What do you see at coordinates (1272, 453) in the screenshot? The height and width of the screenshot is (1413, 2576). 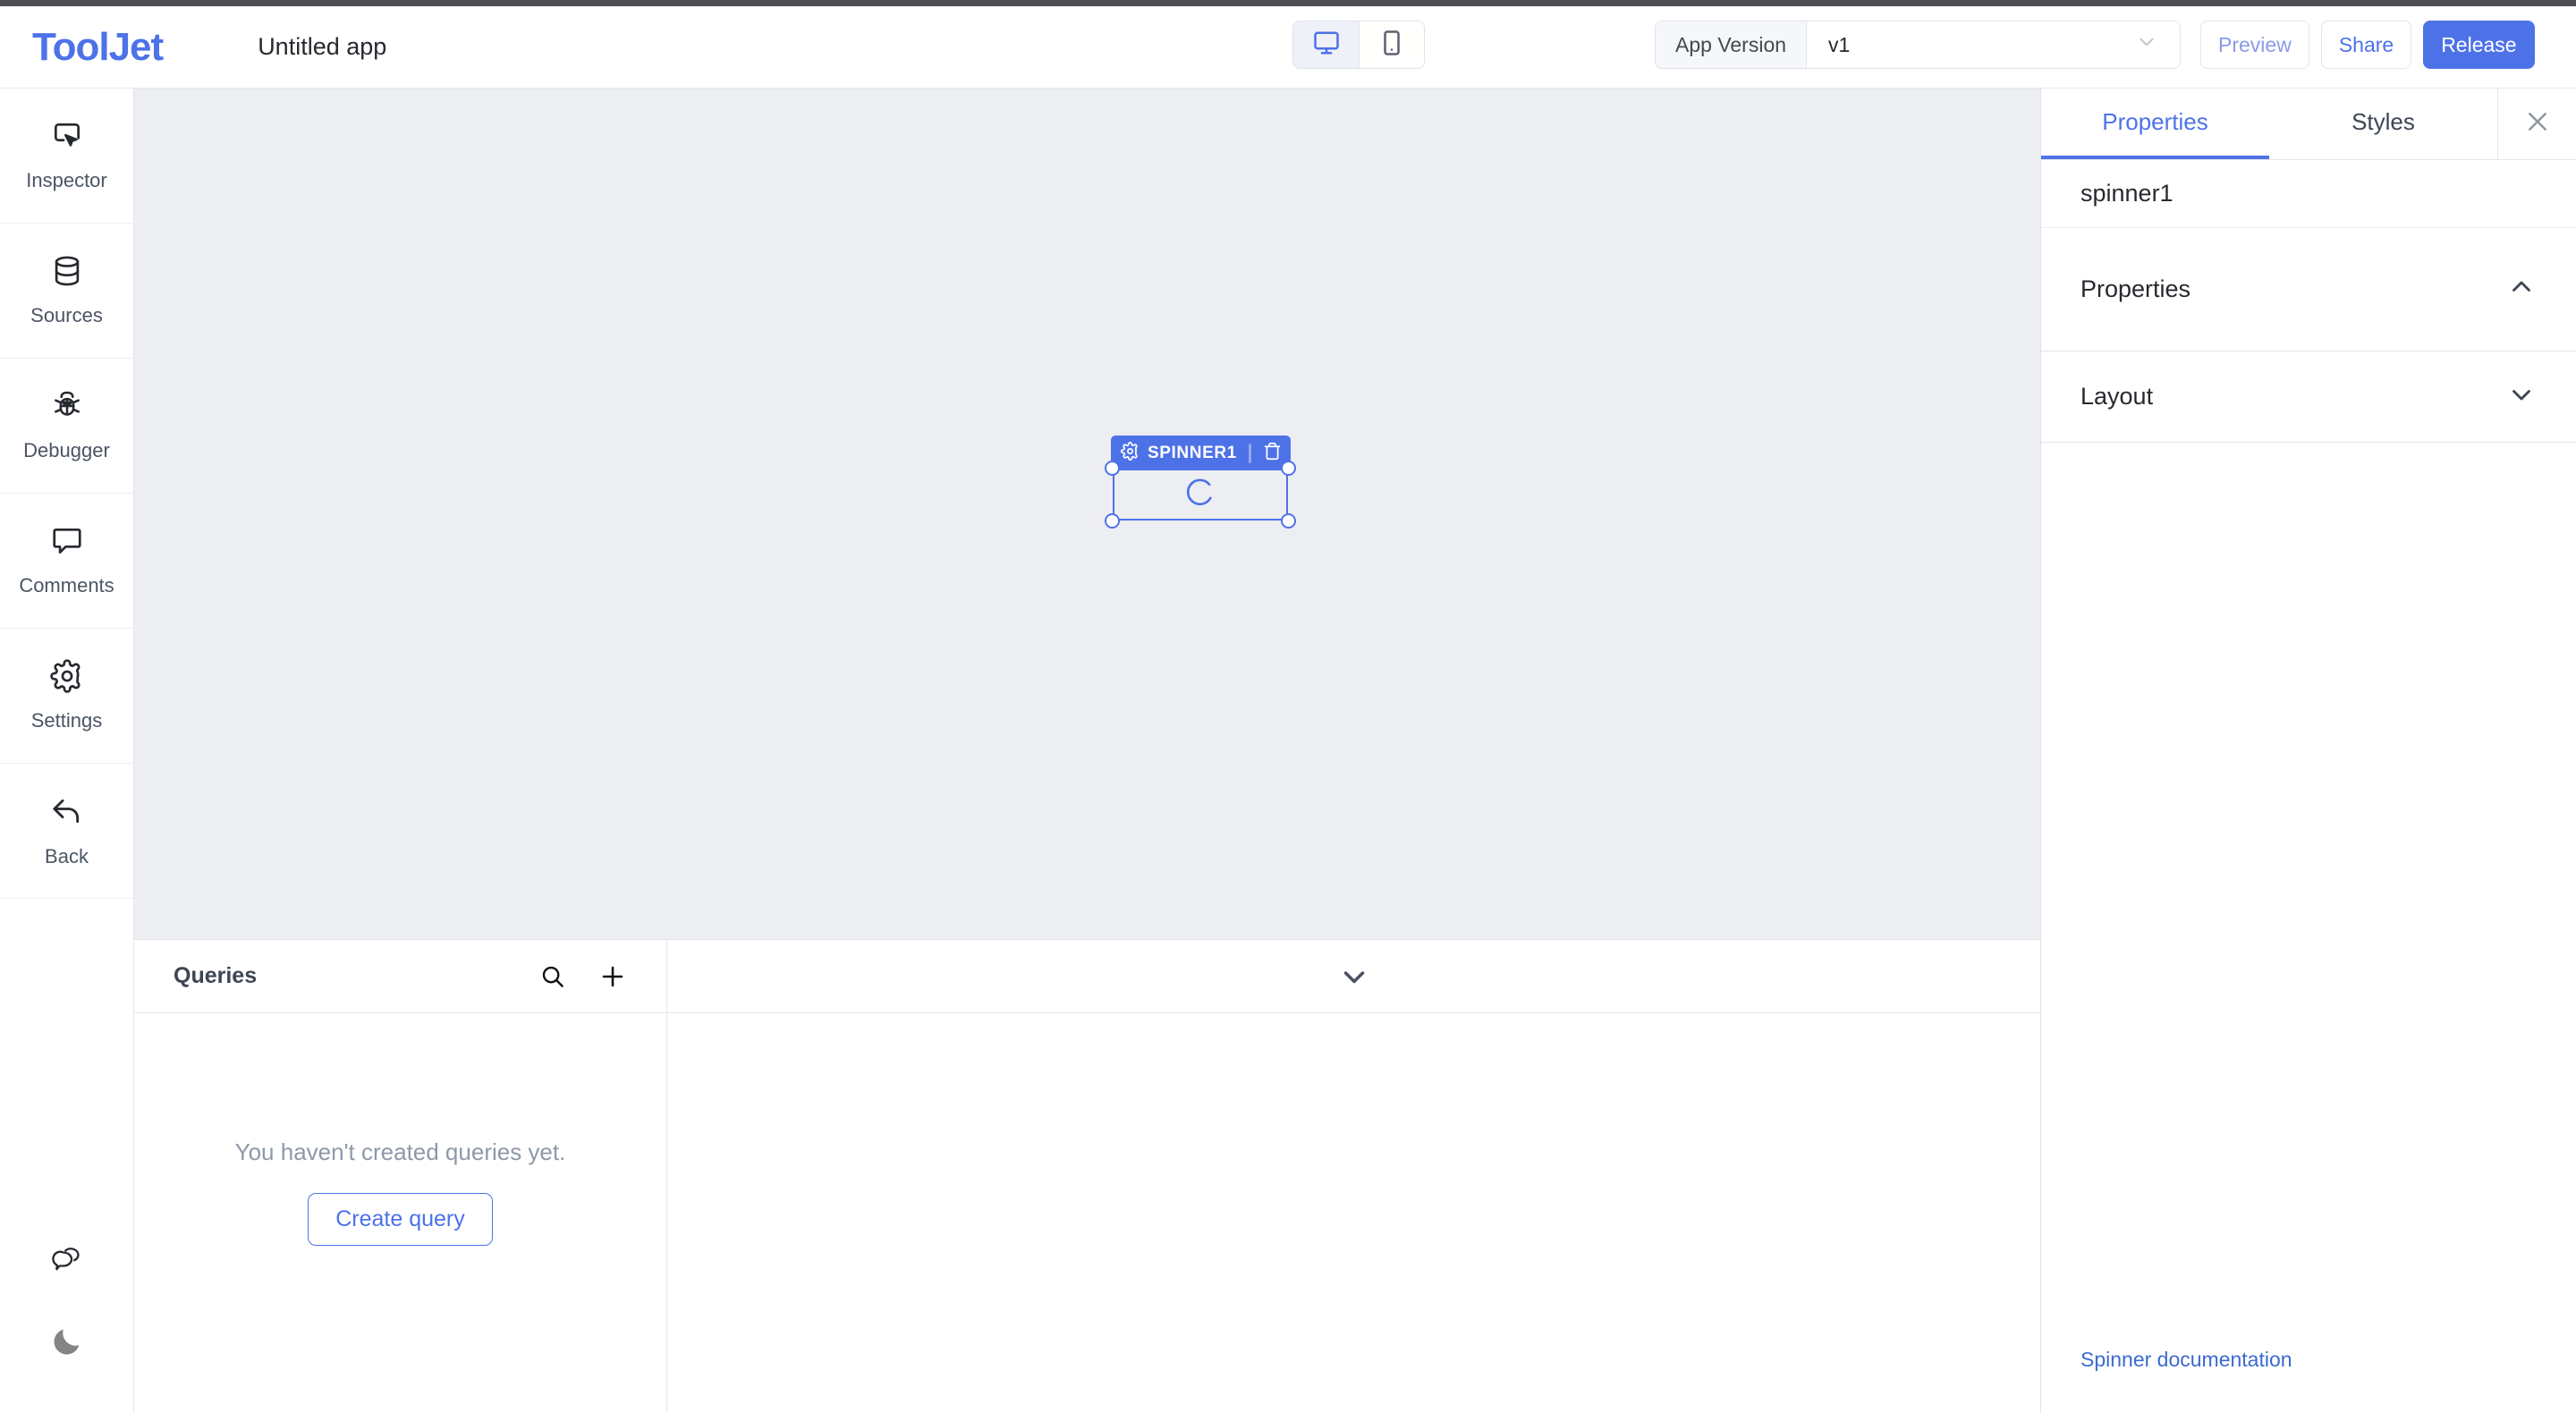 I see `trash-icon` at bounding box center [1272, 453].